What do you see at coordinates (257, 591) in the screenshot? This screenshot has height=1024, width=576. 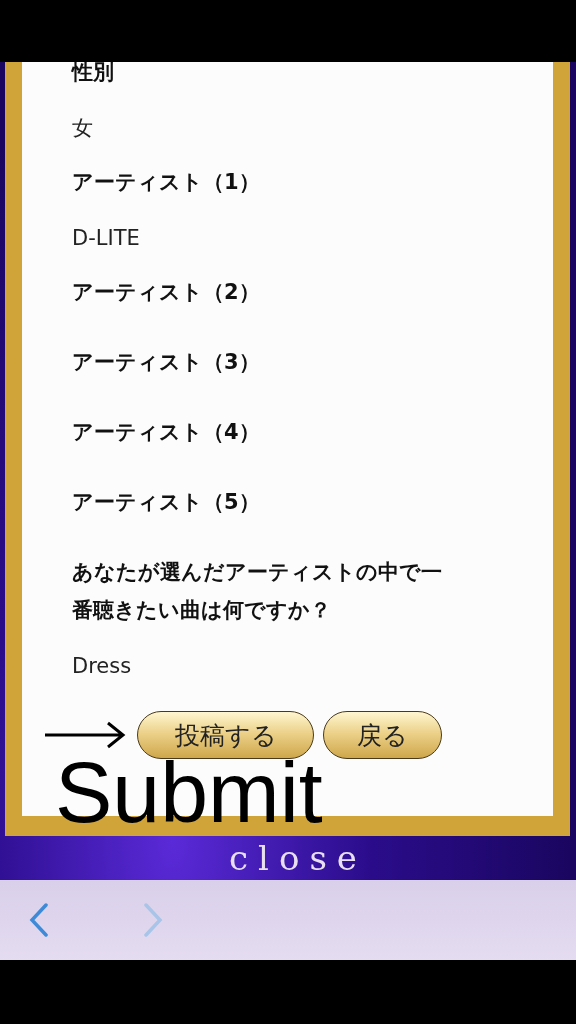 I see `field-label: あなたが選んだアーティストの中で一番聴きたい曲は何ですか？` at bounding box center [257, 591].